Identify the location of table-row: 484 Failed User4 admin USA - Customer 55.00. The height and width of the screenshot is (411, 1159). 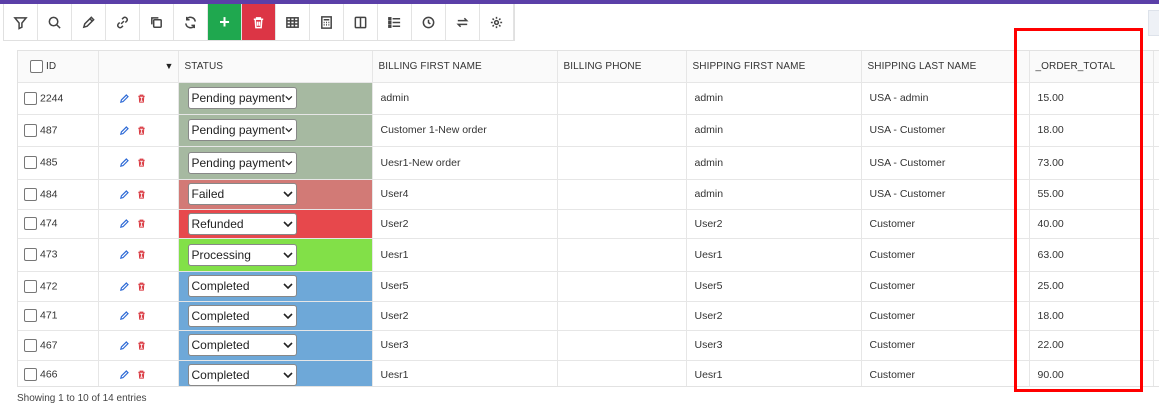
(588, 194).